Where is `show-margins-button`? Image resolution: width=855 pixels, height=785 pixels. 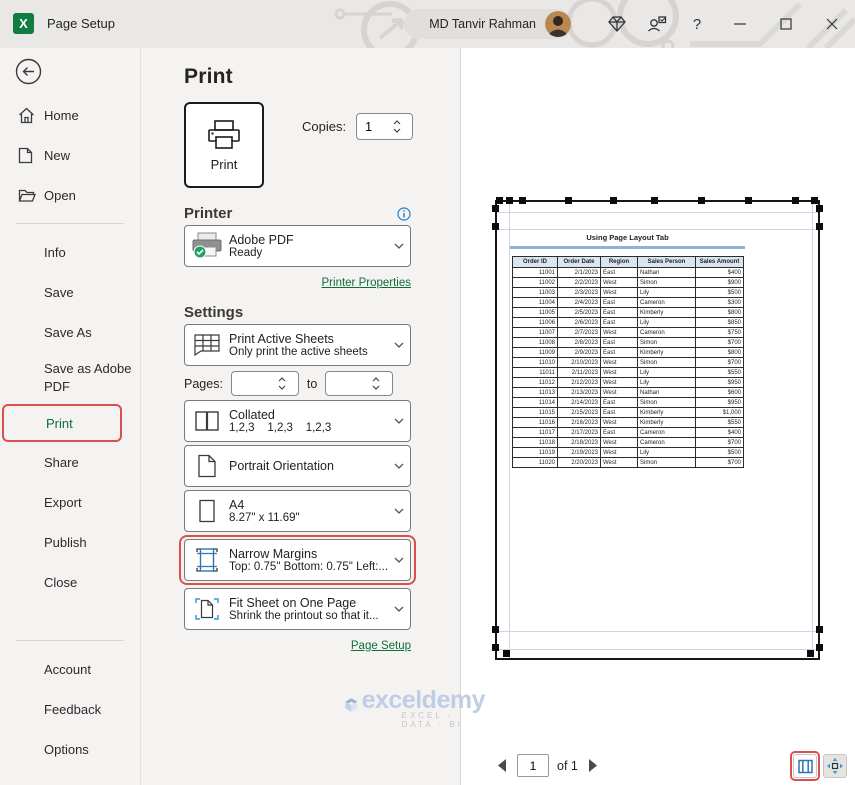
show-margins-button is located at coordinates (805, 766).